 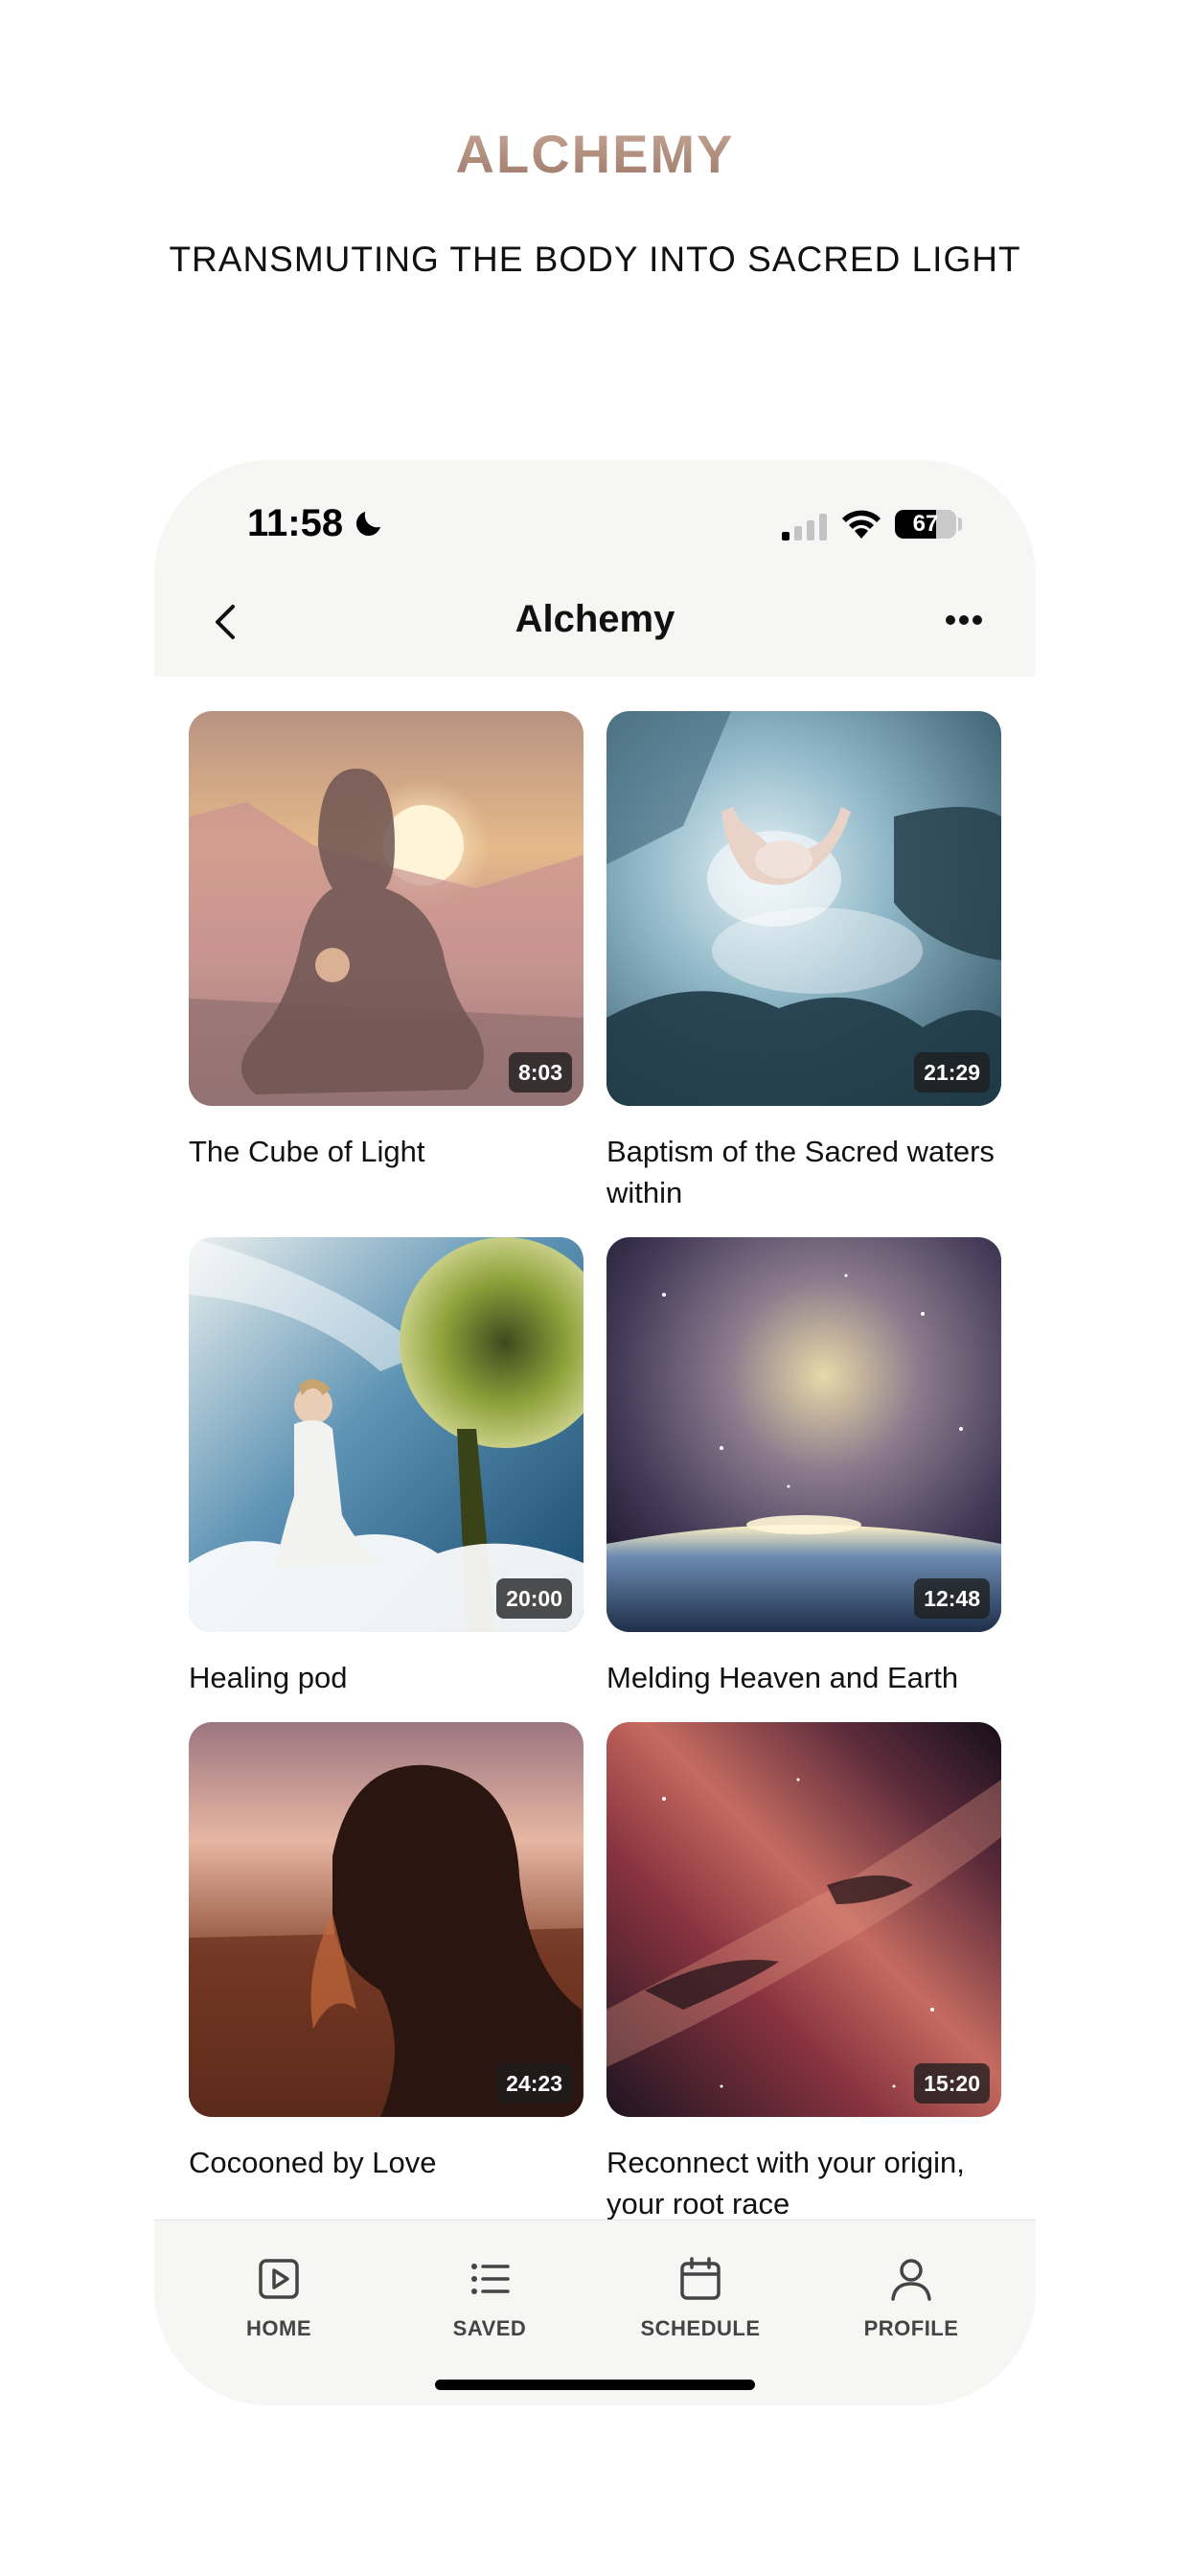 I want to click on tab-saved: SAVED, so click(x=490, y=2312).